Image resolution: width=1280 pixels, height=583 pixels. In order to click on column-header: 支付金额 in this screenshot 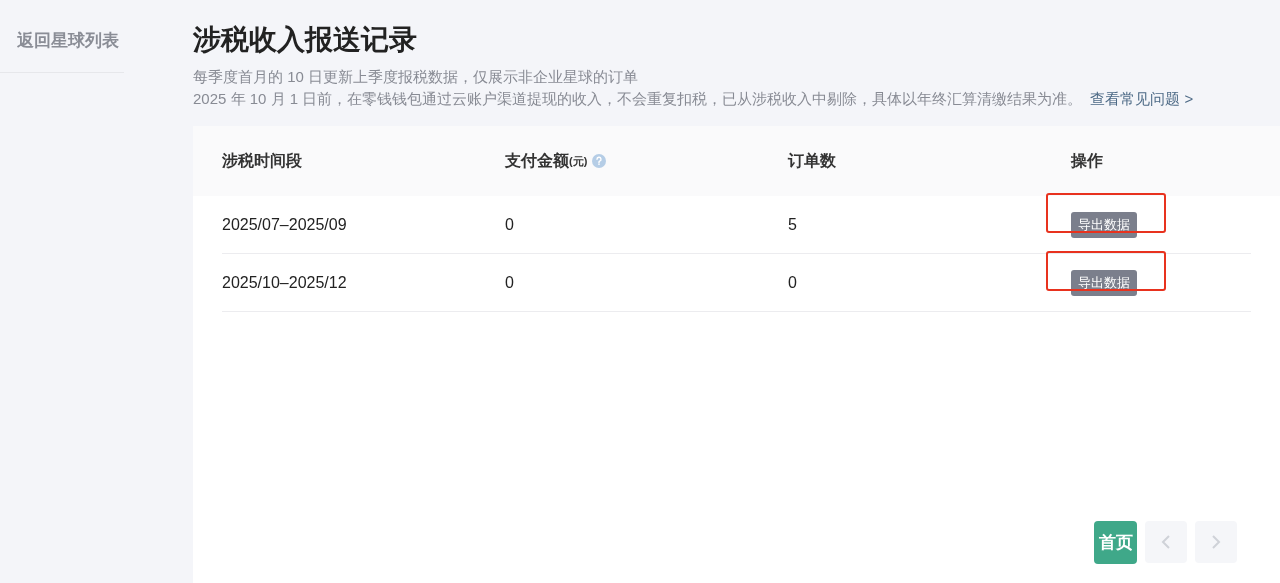, I will do `click(537, 161)`.